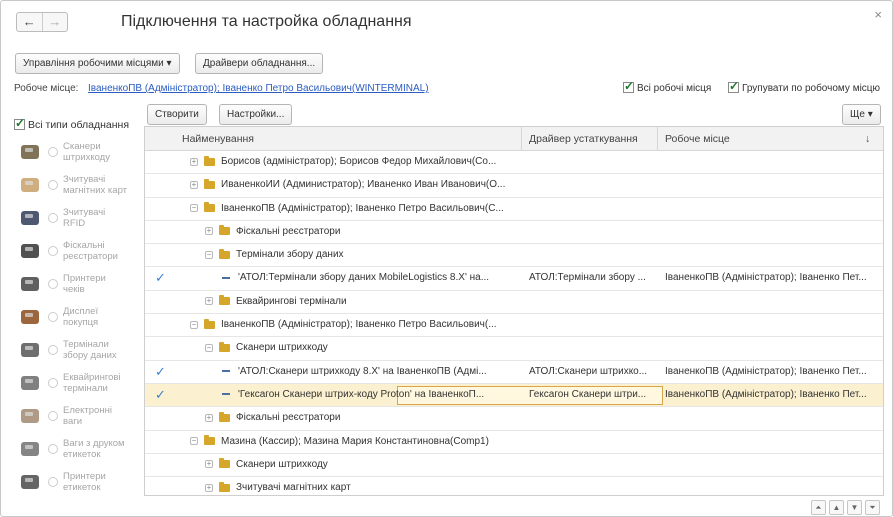 The height and width of the screenshot is (517, 893). What do you see at coordinates (78, 316) in the screenshot?
I see `device-type-item: Дисплеї покупця` at bounding box center [78, 316].